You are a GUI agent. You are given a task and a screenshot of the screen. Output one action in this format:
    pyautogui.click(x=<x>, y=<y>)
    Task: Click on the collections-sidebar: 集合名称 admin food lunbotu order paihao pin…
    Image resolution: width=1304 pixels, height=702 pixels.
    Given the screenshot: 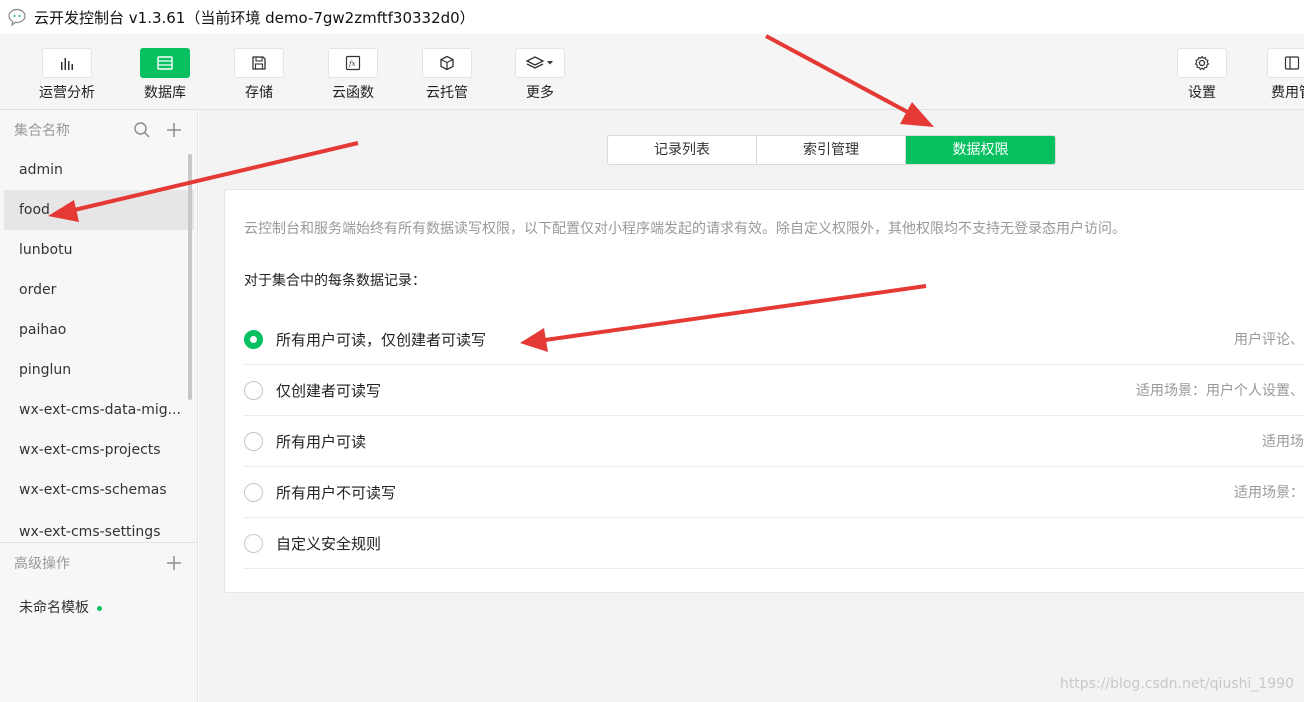 What is the action you would take?
    pyautogui.click(x=99, y=406)
    